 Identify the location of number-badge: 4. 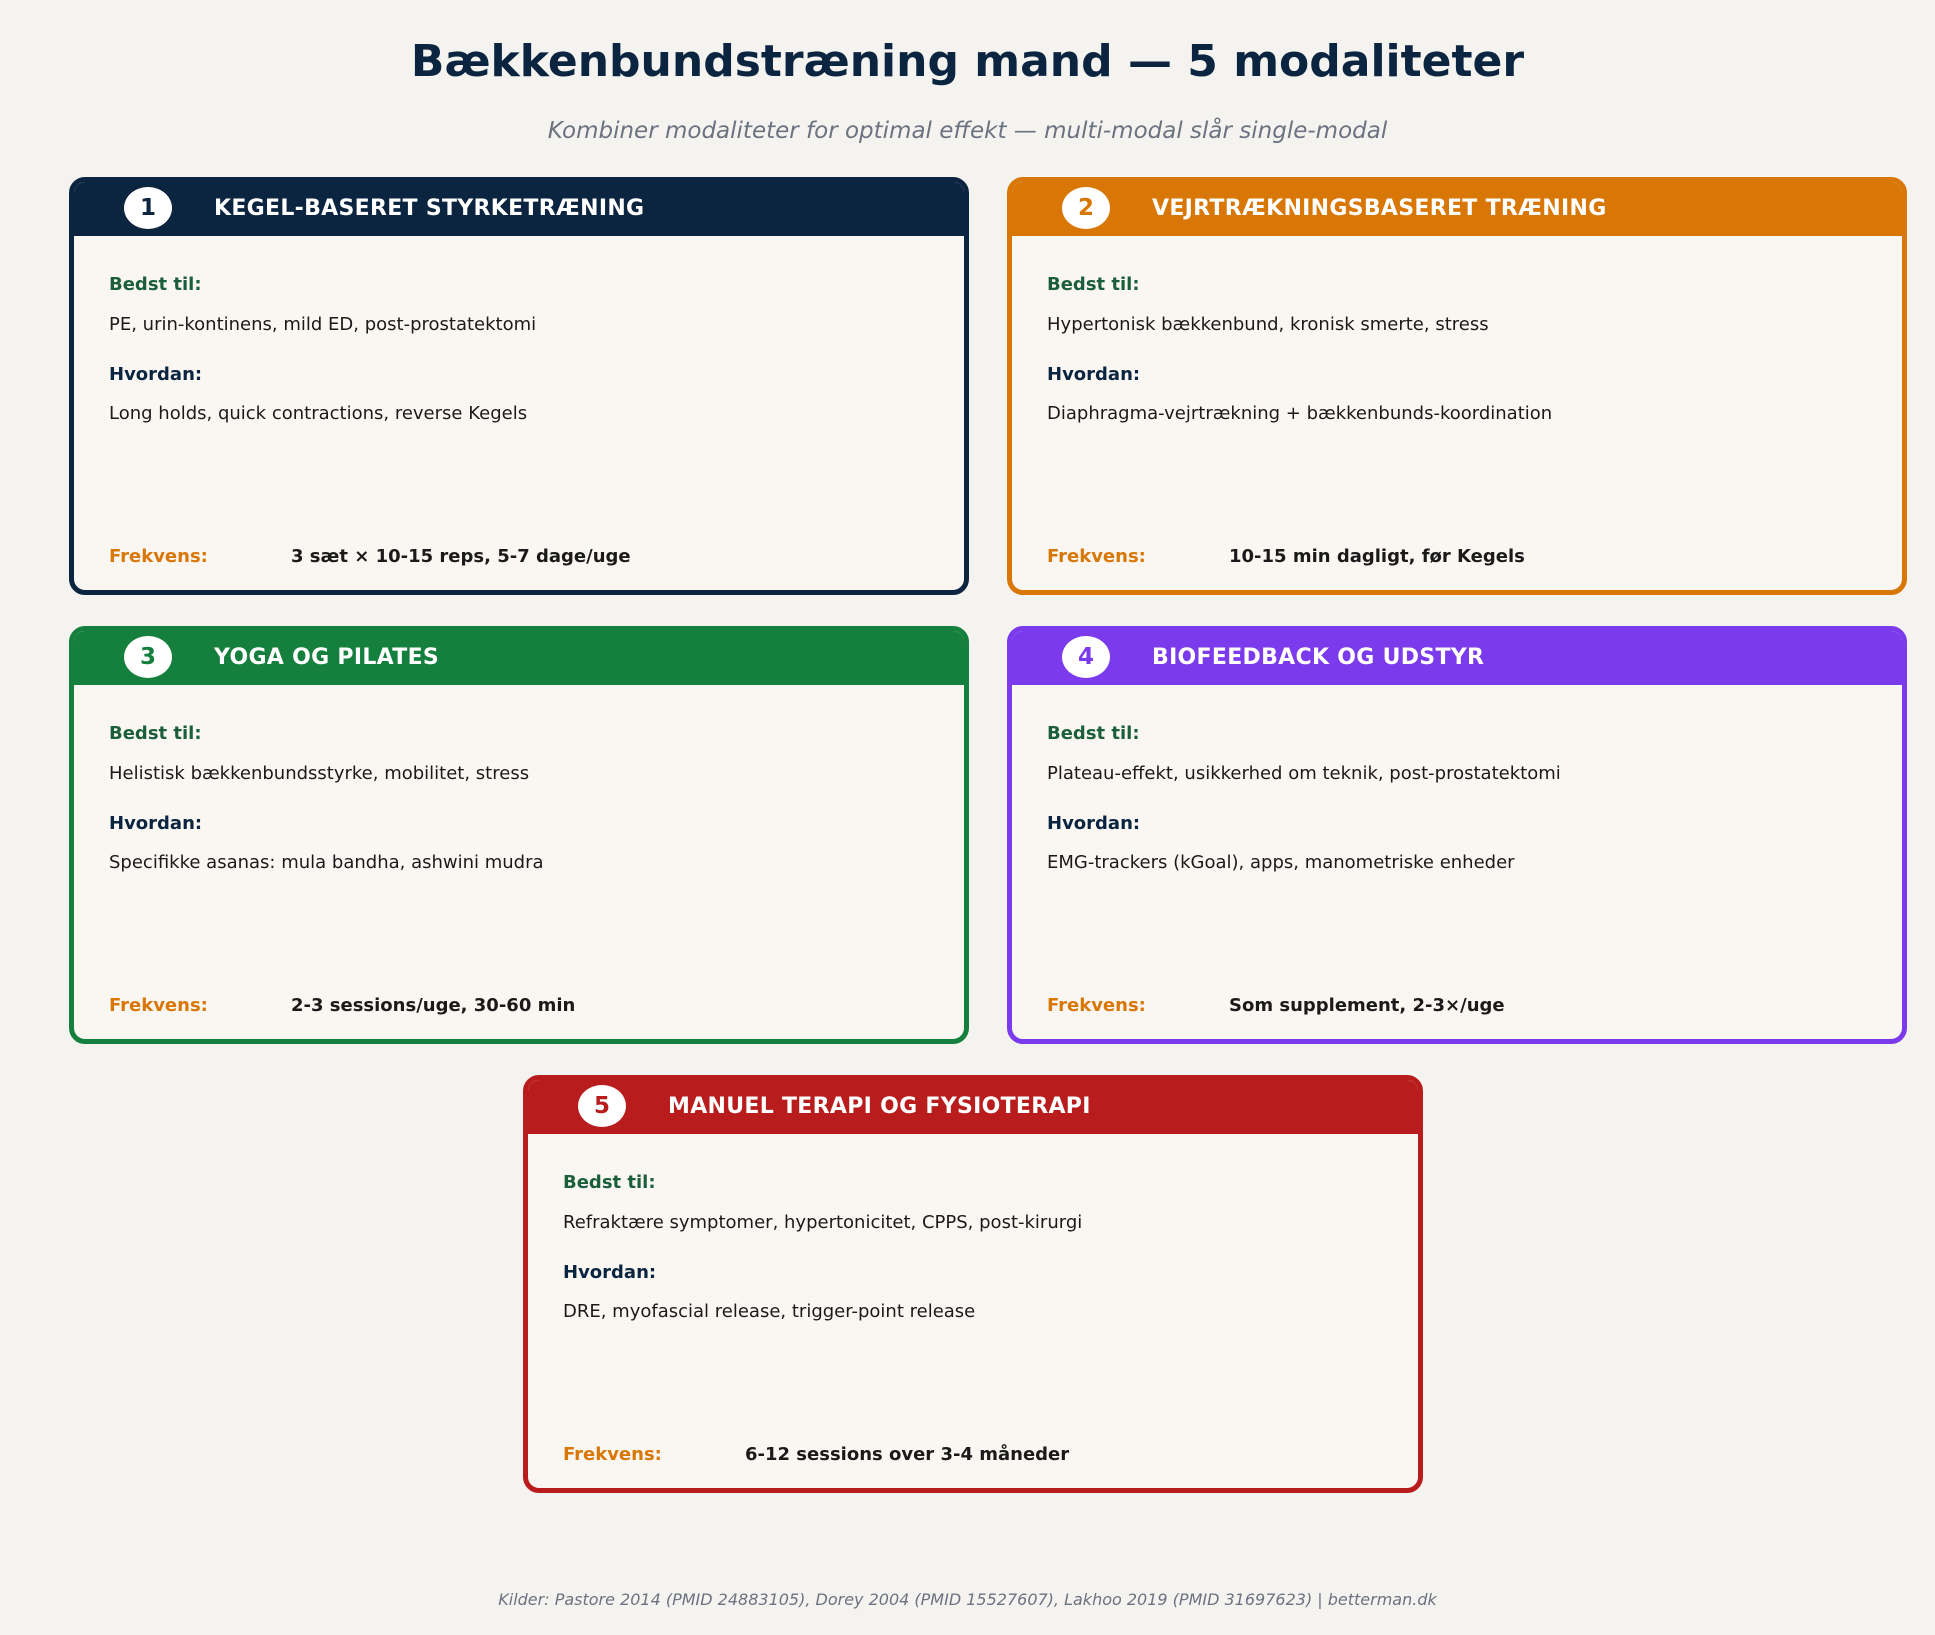
(1086, 657).